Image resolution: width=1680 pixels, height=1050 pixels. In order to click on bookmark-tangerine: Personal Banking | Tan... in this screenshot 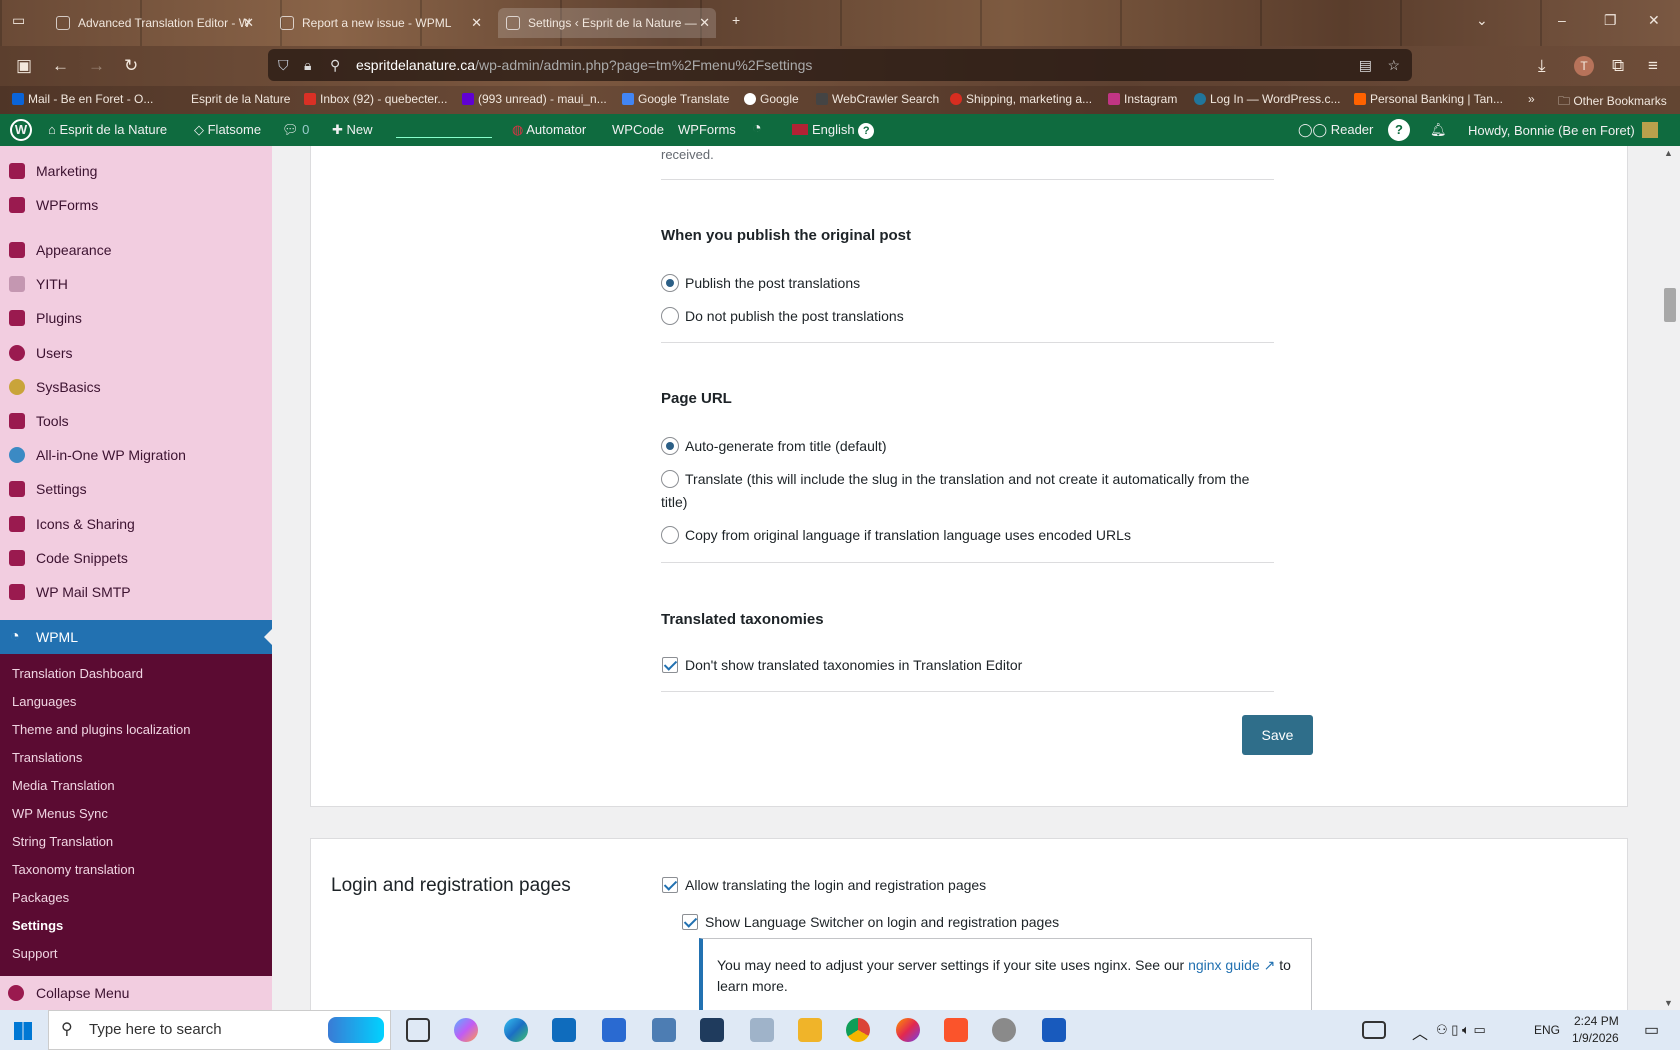, I will do `click(1428, 99)`.